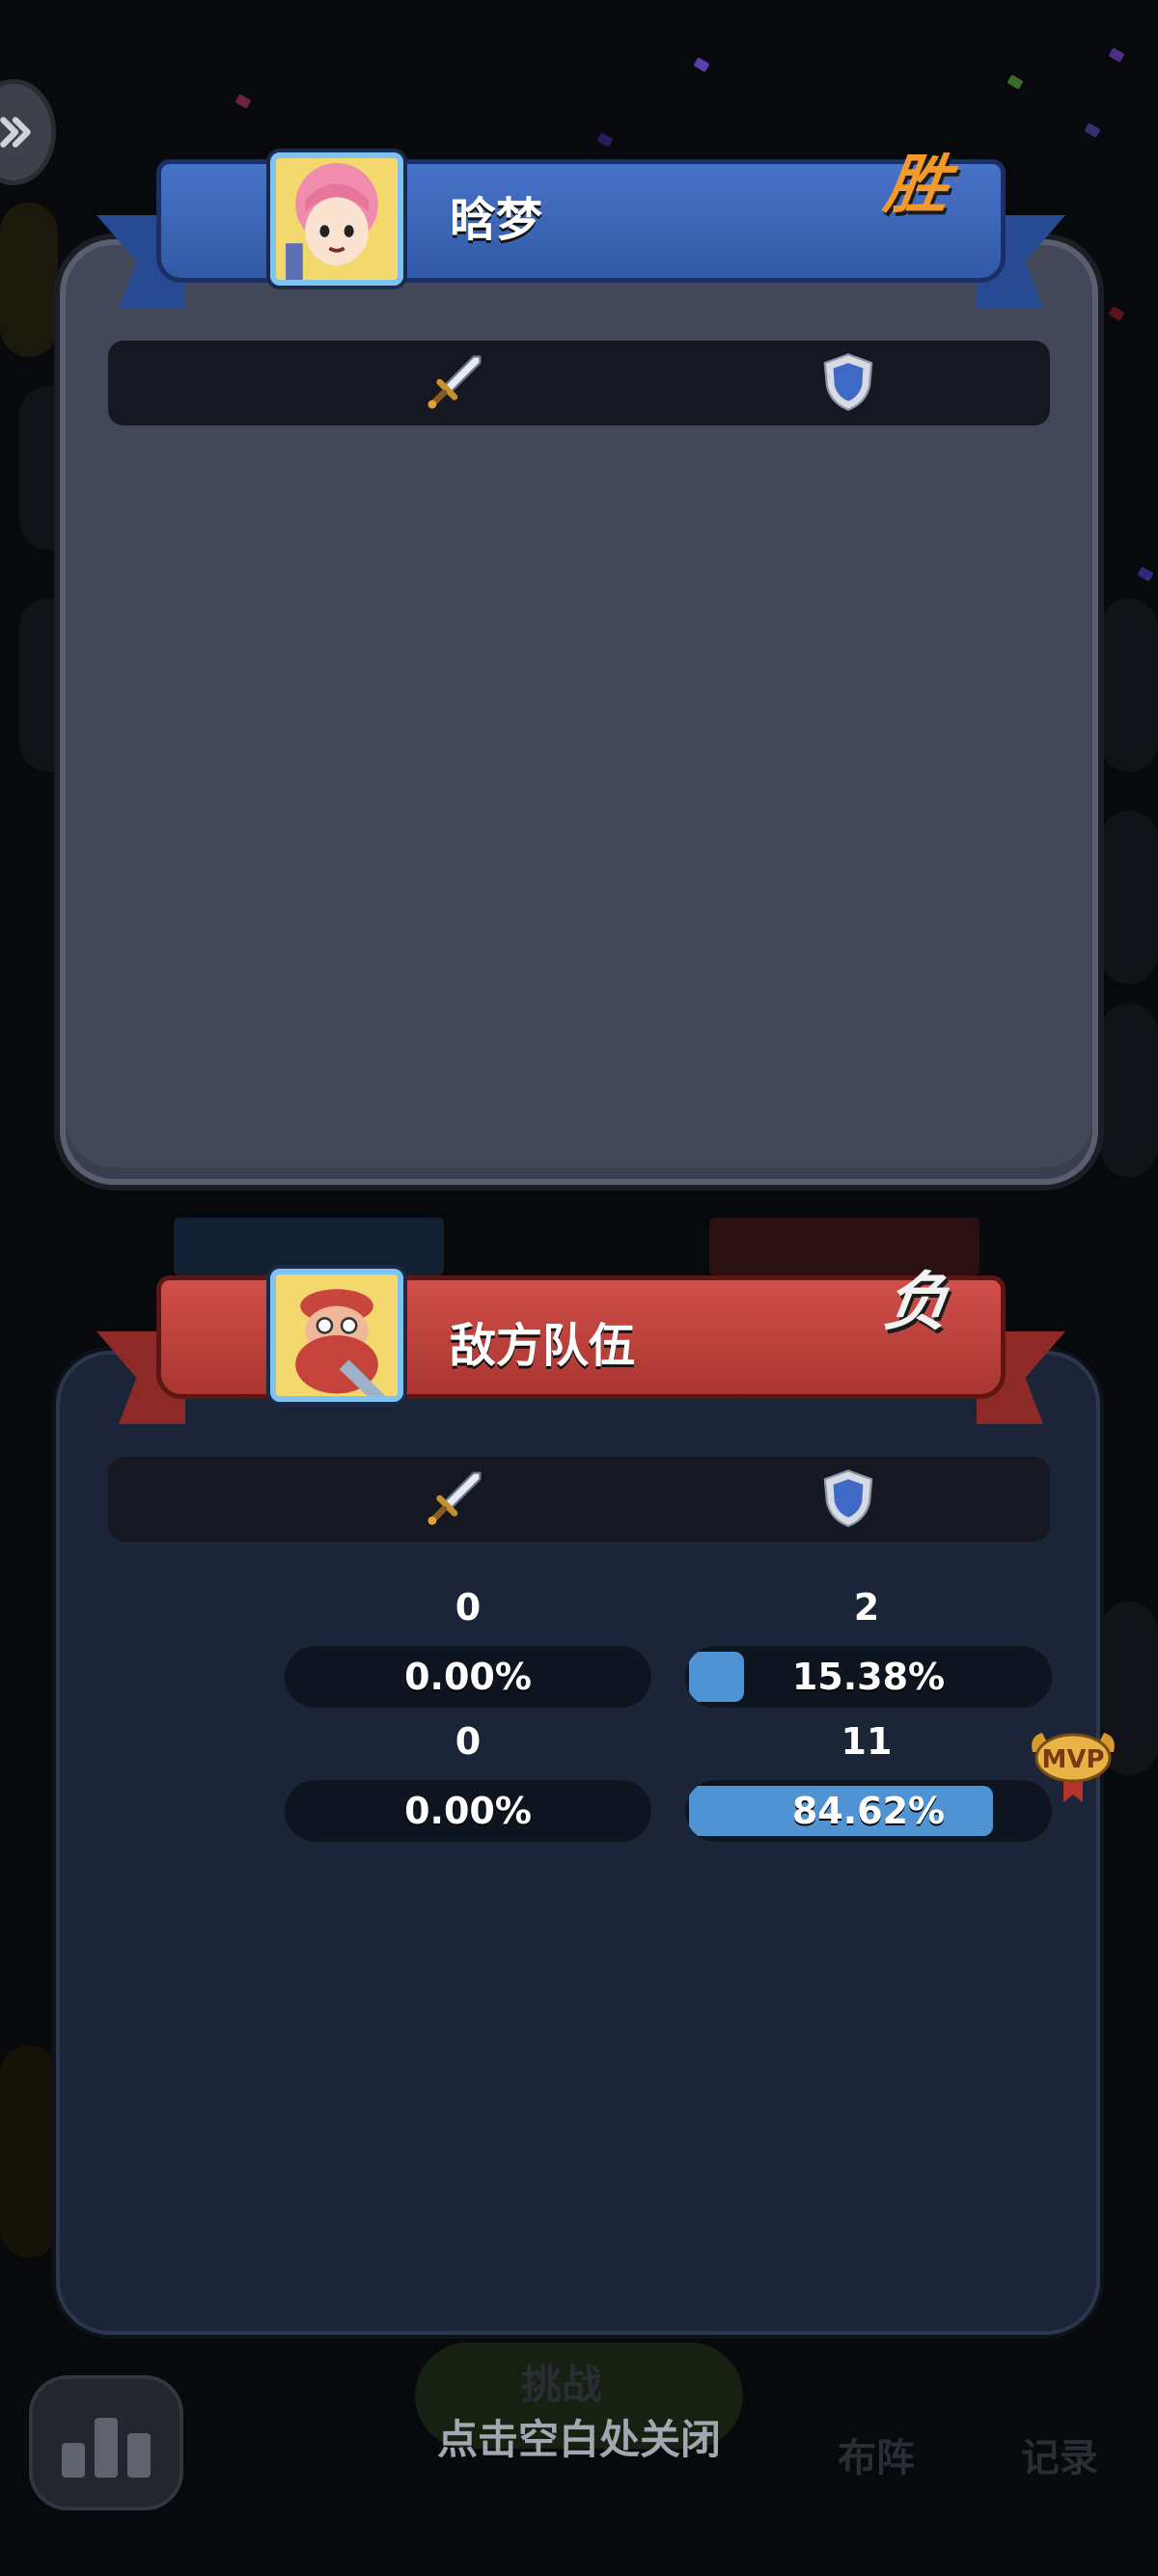 The width and height of the screenshot is (1158, 2576). Describe the element at coordinates (579, 2436) in the screenshot. I see `tap-to-close-hint: 点击空白处关闭` at that location.